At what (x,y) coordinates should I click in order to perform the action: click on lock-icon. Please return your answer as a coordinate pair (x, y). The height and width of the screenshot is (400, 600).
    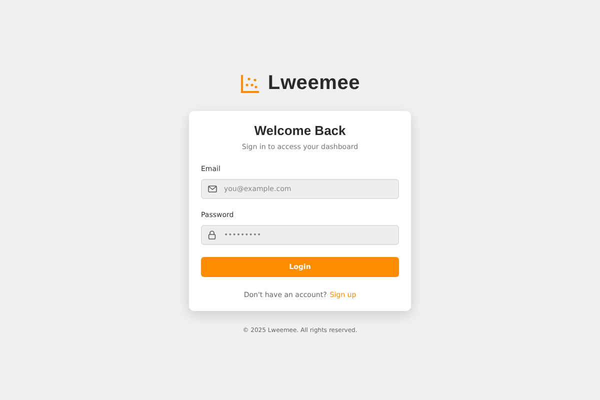
    Looking at the image, I should click on (212, 235).